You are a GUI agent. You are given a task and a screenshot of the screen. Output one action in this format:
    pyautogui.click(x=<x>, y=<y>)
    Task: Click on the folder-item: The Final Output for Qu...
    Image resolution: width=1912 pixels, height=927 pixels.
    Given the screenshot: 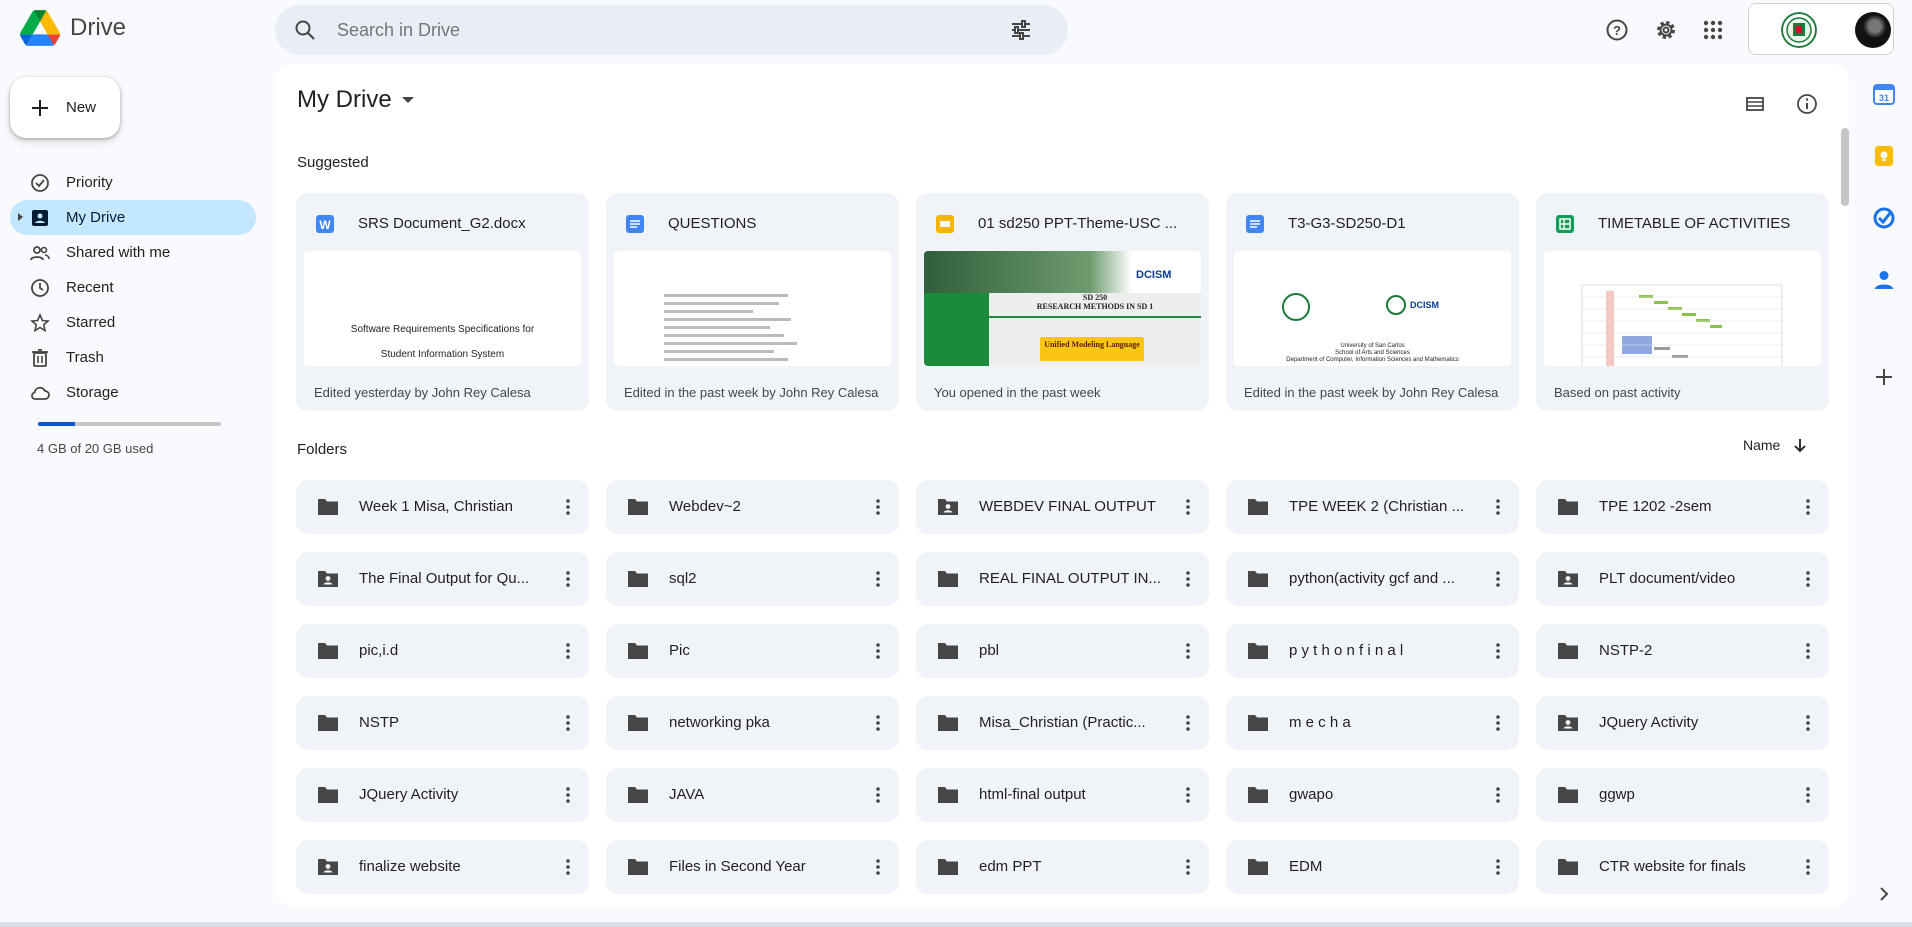 What is the action you would take?
    pyautogui.click(x=442, y=579)
    